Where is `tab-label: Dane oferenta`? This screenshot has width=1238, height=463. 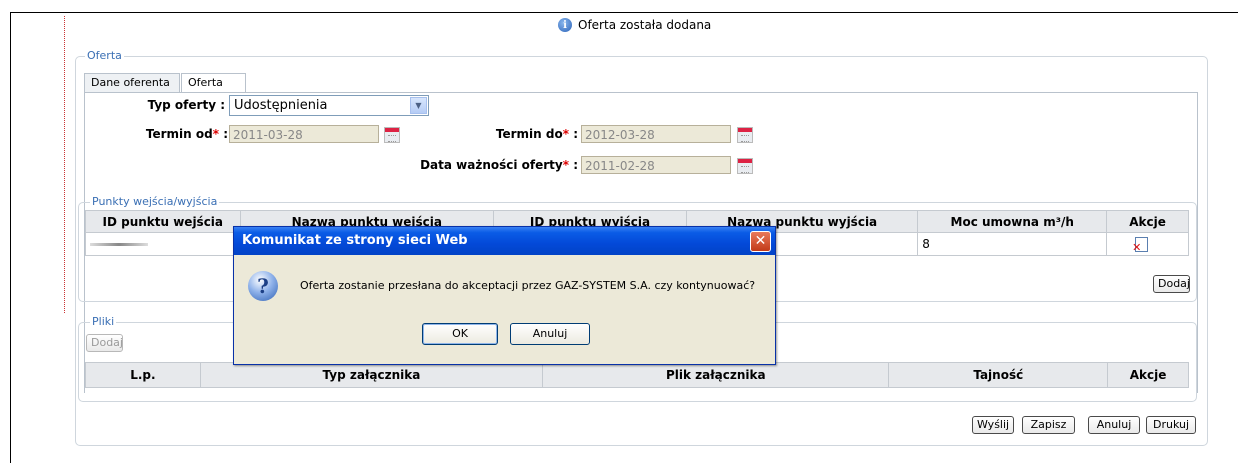 tab-label: Dane oferenta is located at coordinates (130, 82).